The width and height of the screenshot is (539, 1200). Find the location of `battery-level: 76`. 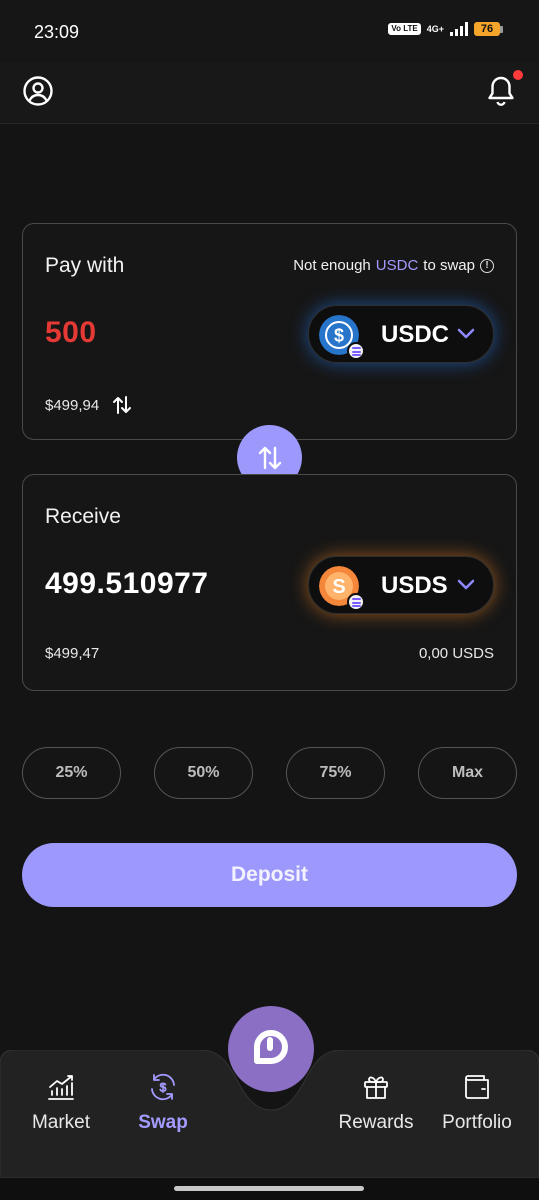

battery-level: 76 is located at coordinates (487, 29).